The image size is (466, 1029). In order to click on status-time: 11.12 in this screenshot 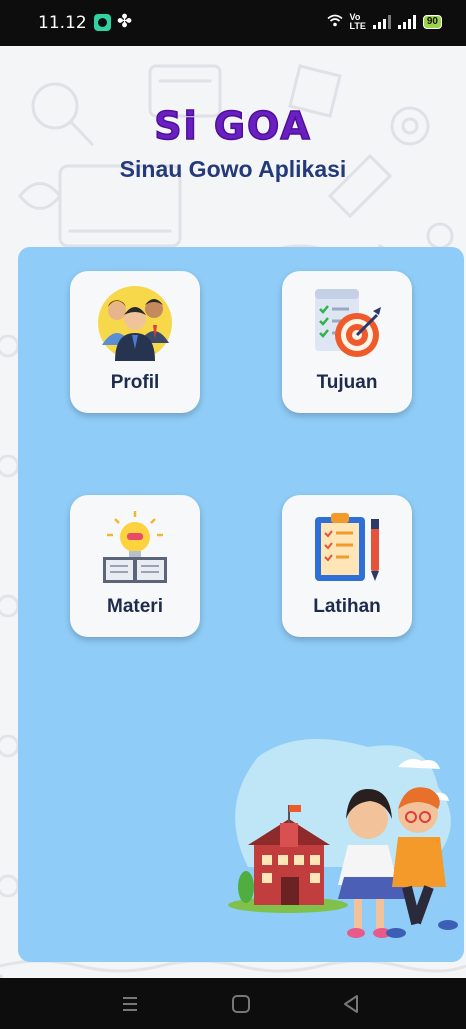, I will do `click(62, 23)`.